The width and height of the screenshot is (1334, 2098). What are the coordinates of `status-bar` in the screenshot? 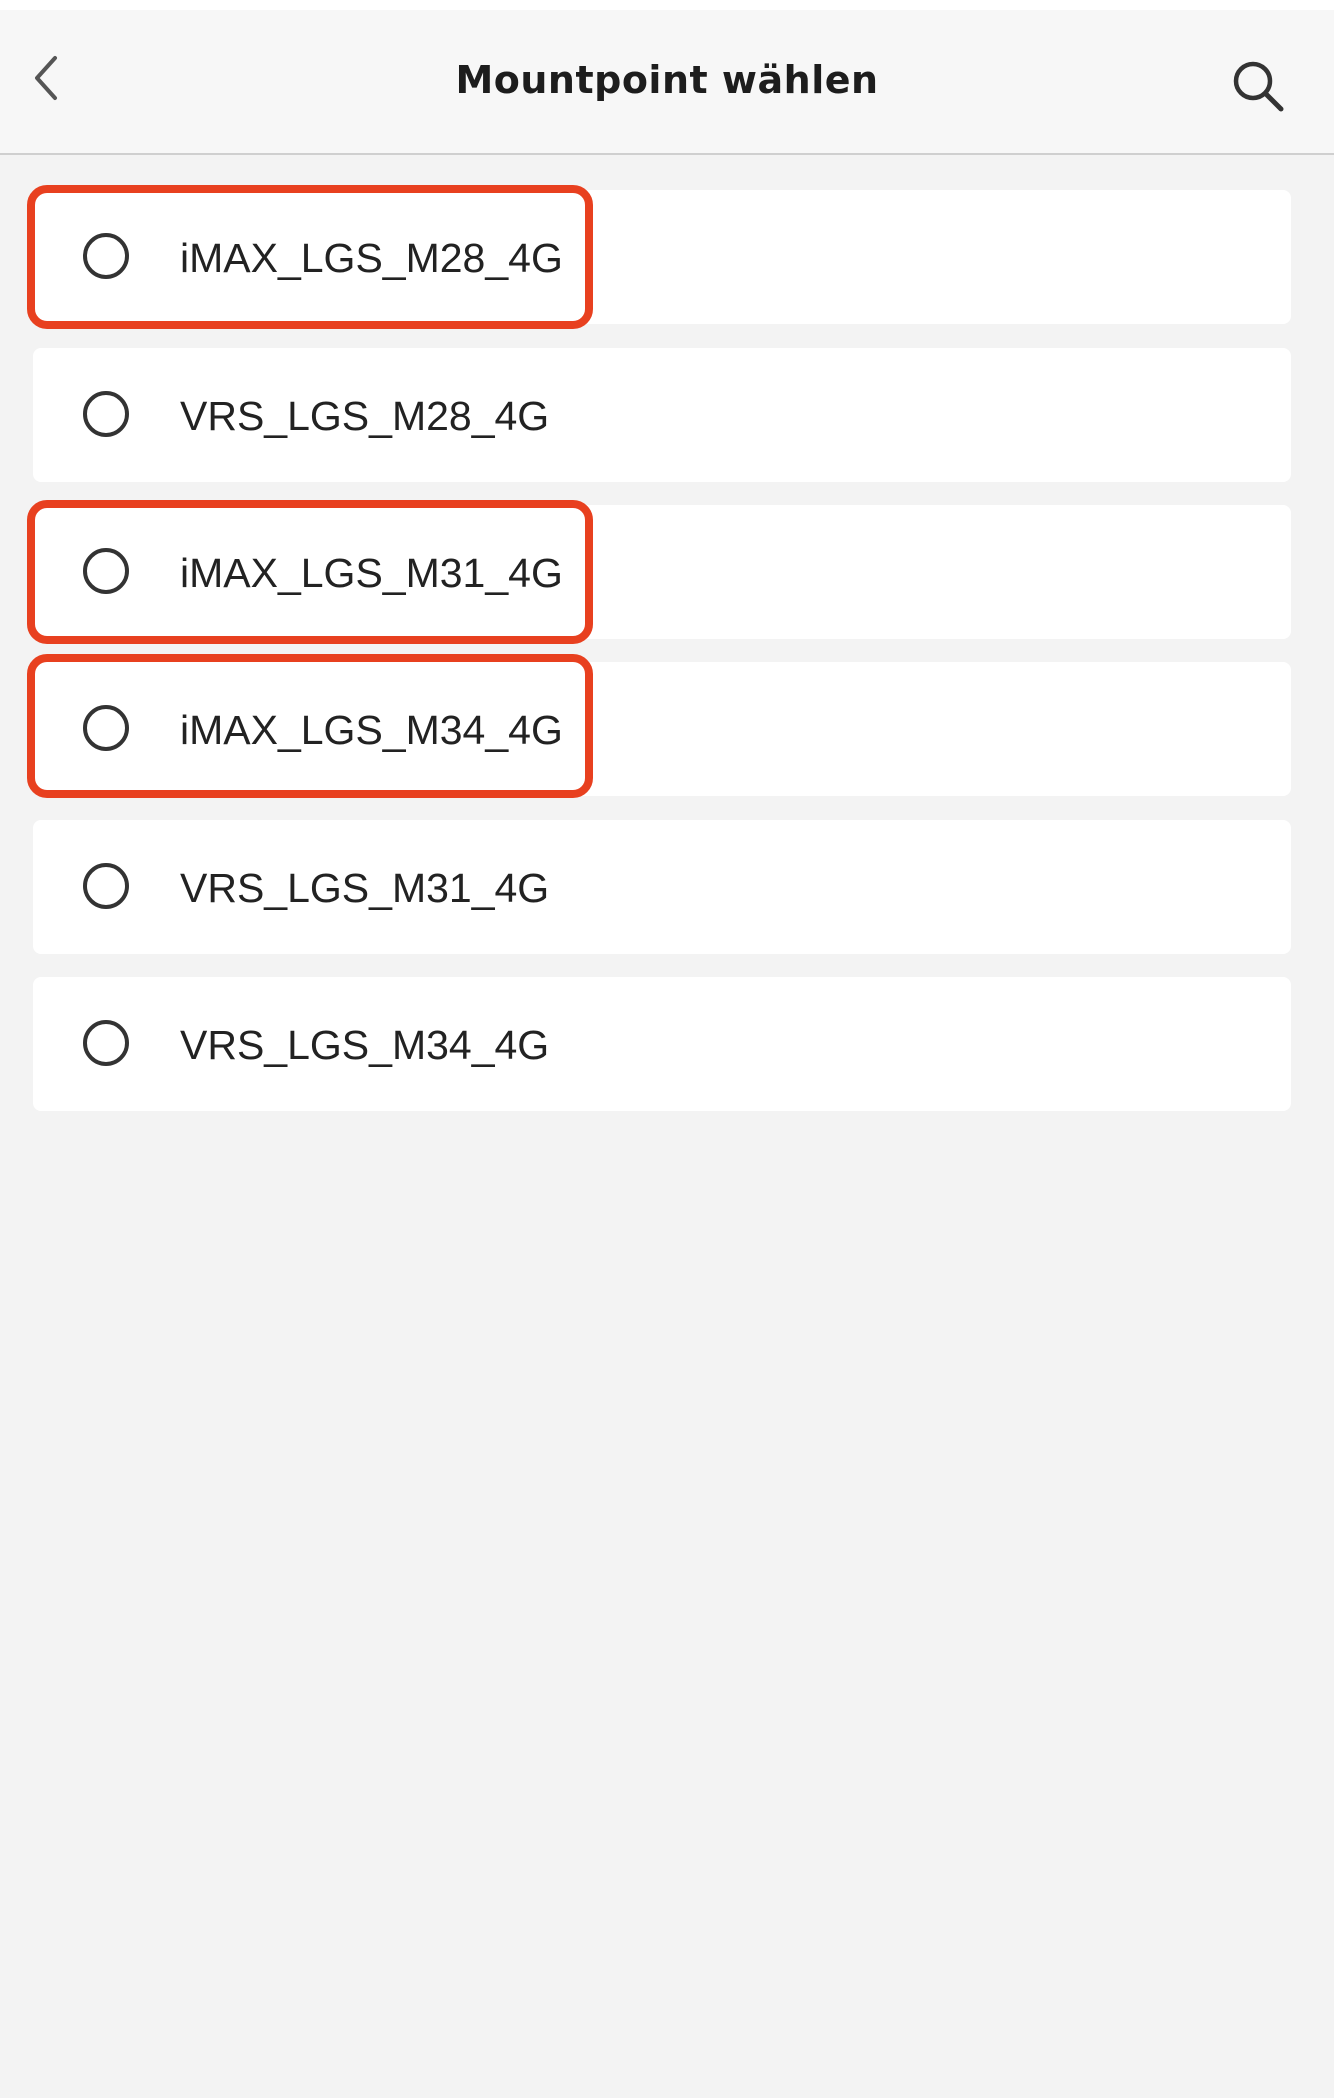 It's located at (667, 5).